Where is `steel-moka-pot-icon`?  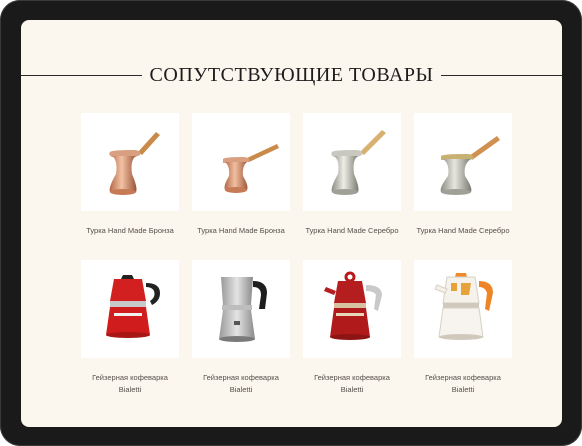
steel-moka-pot-icon is located at coordinates (243, 309).